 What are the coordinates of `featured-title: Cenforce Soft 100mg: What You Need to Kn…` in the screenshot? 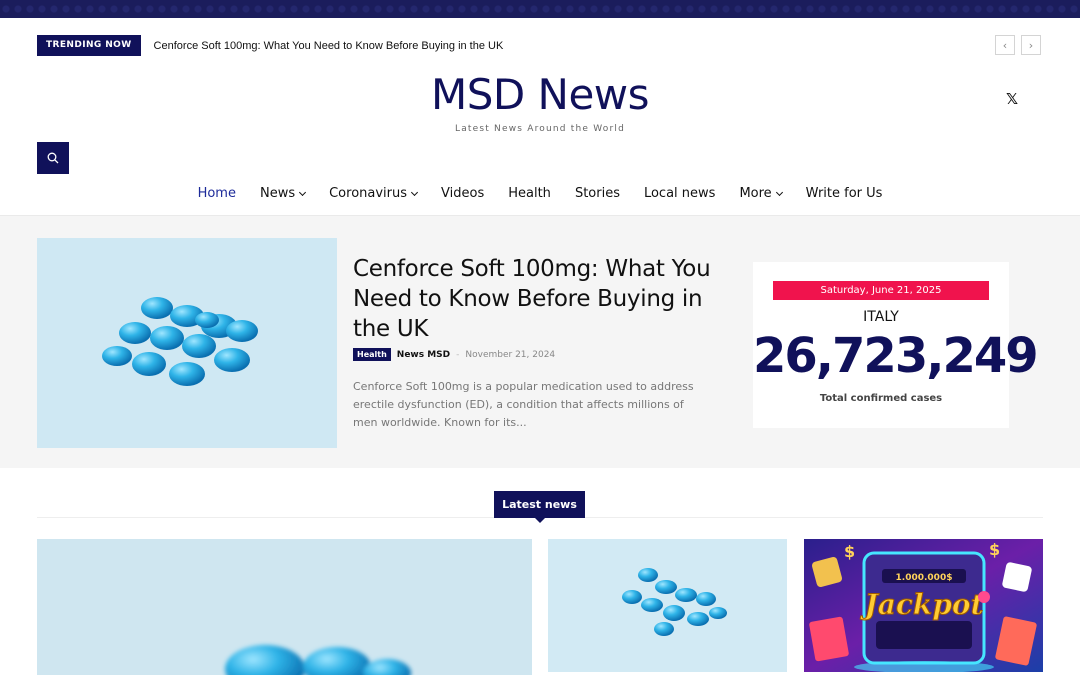 It's located at (533, 299).